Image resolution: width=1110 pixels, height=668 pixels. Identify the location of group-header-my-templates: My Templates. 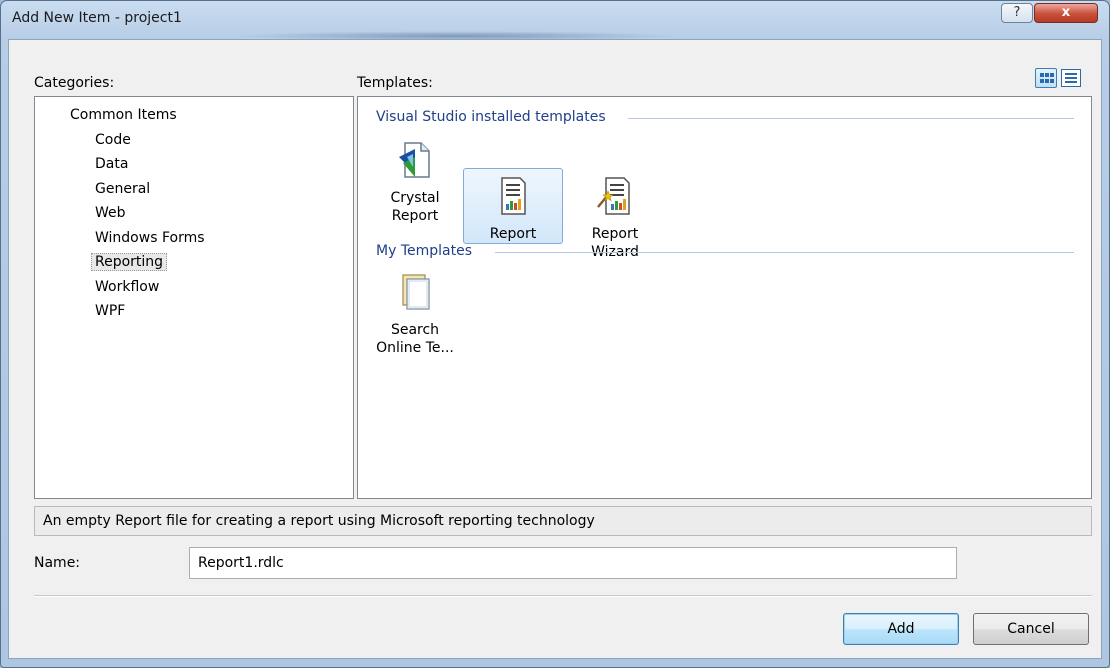
(424, 251).